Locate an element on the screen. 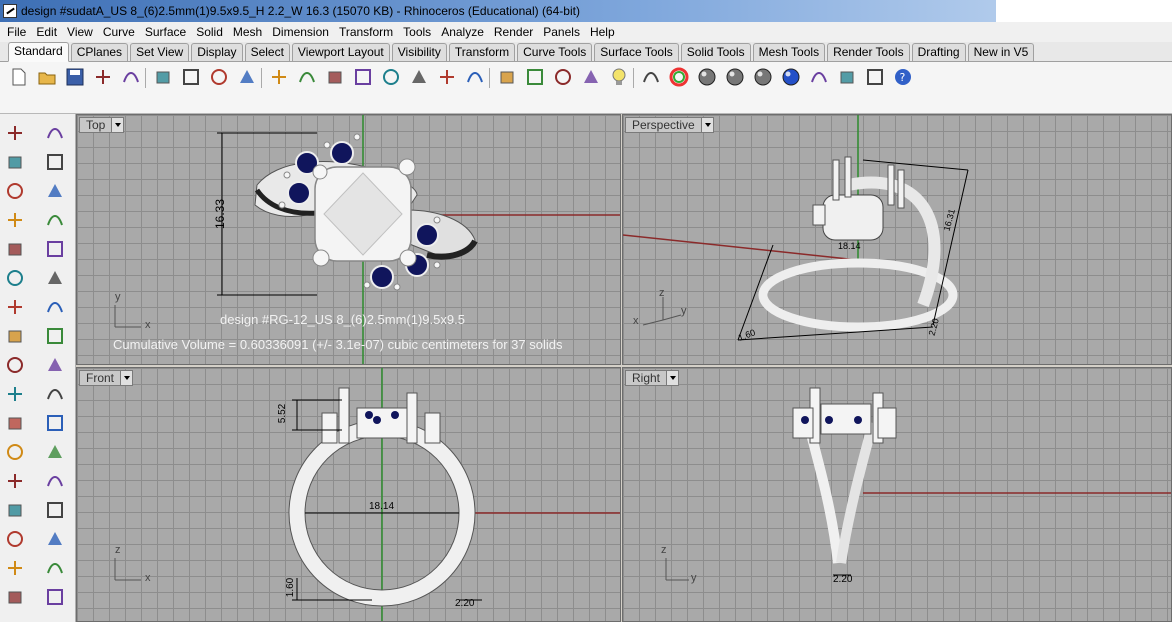 The height and width of the screenshot is (622, 1172). menu-panels: Panels is located at coordinates (561, 32).